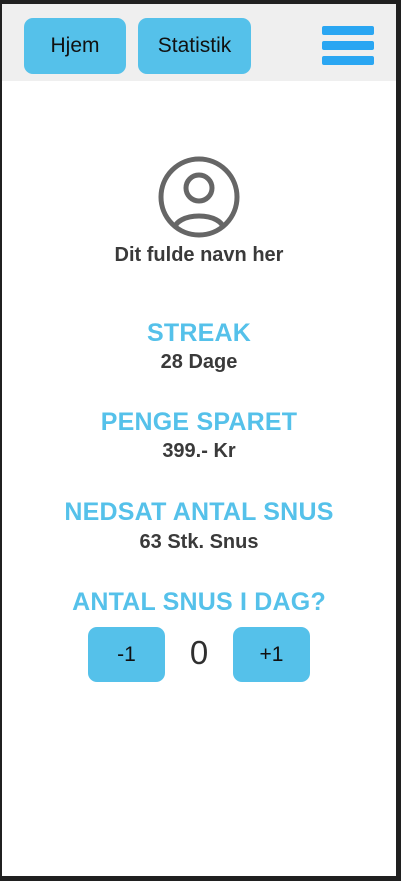 The width and height of the screenshot is (401, 881). I want to click on profile-name: Dit fulde navn her, so click(199, 255).